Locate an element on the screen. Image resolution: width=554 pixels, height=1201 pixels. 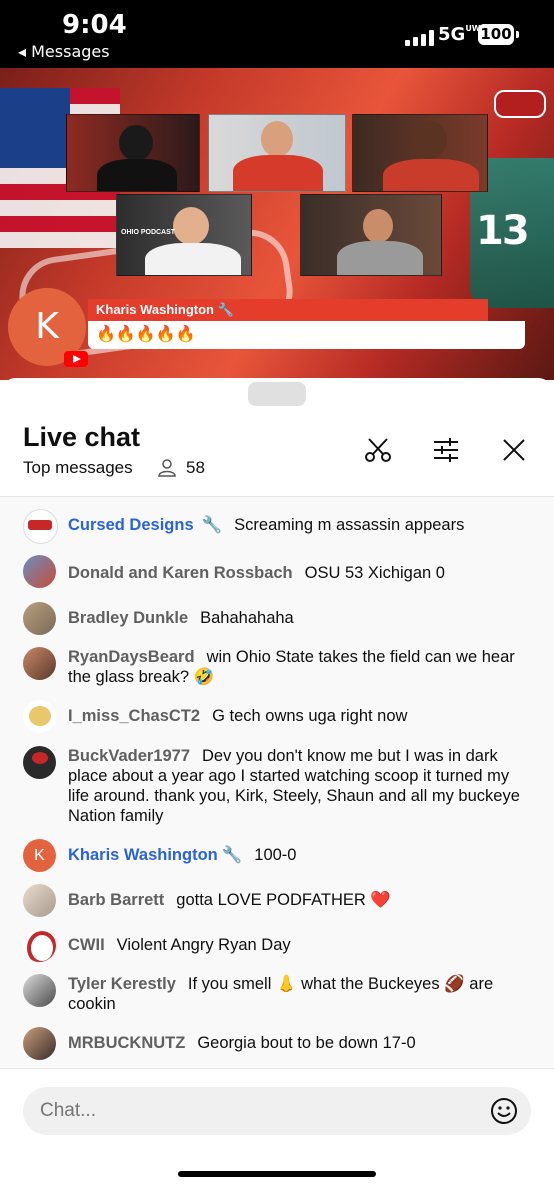
message-author: CWII is located at coordinates (86, 945).